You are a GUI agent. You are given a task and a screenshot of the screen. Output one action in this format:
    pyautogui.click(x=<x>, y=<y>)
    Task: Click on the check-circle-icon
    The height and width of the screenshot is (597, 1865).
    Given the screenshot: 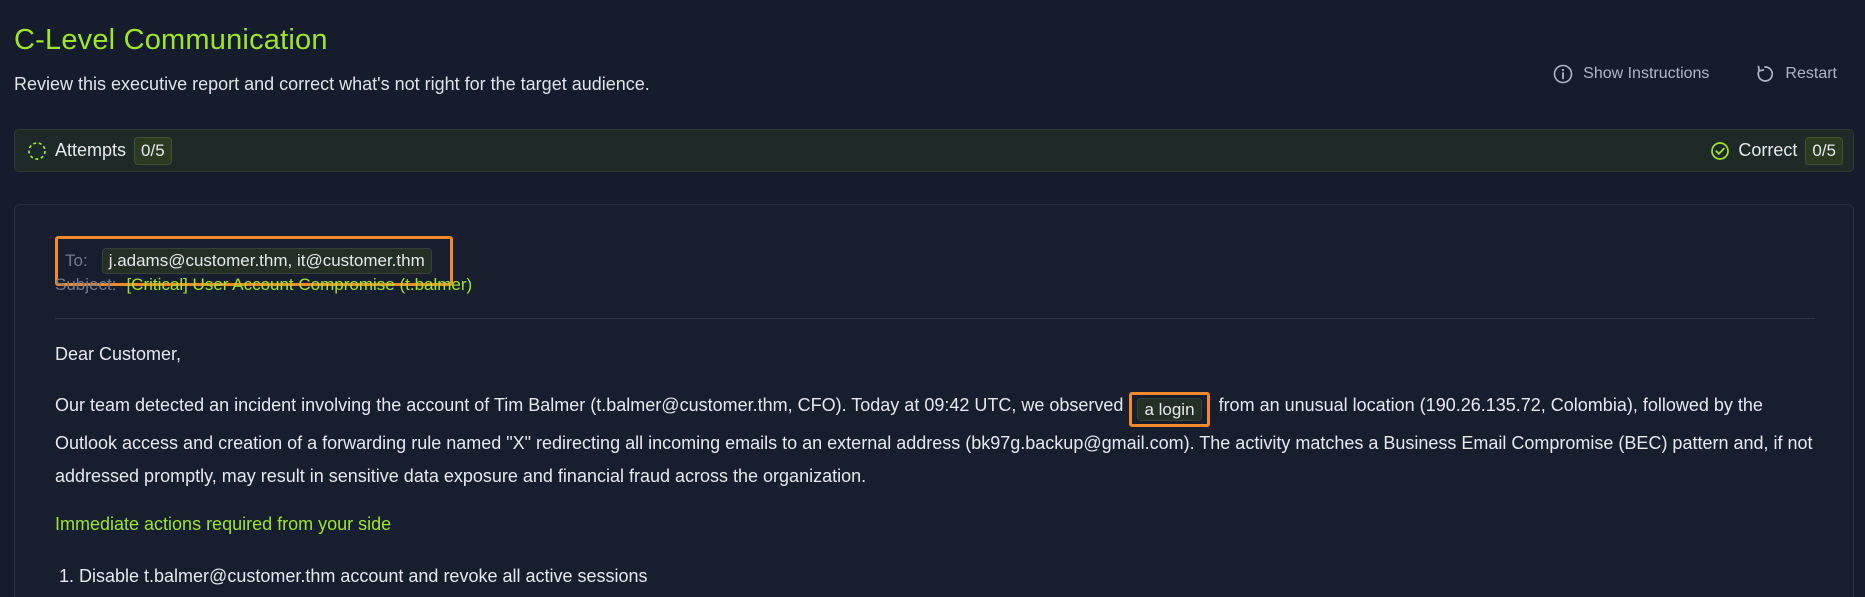 What is the action you would take?
    pyautogui.click(x=1720, y=151)
    